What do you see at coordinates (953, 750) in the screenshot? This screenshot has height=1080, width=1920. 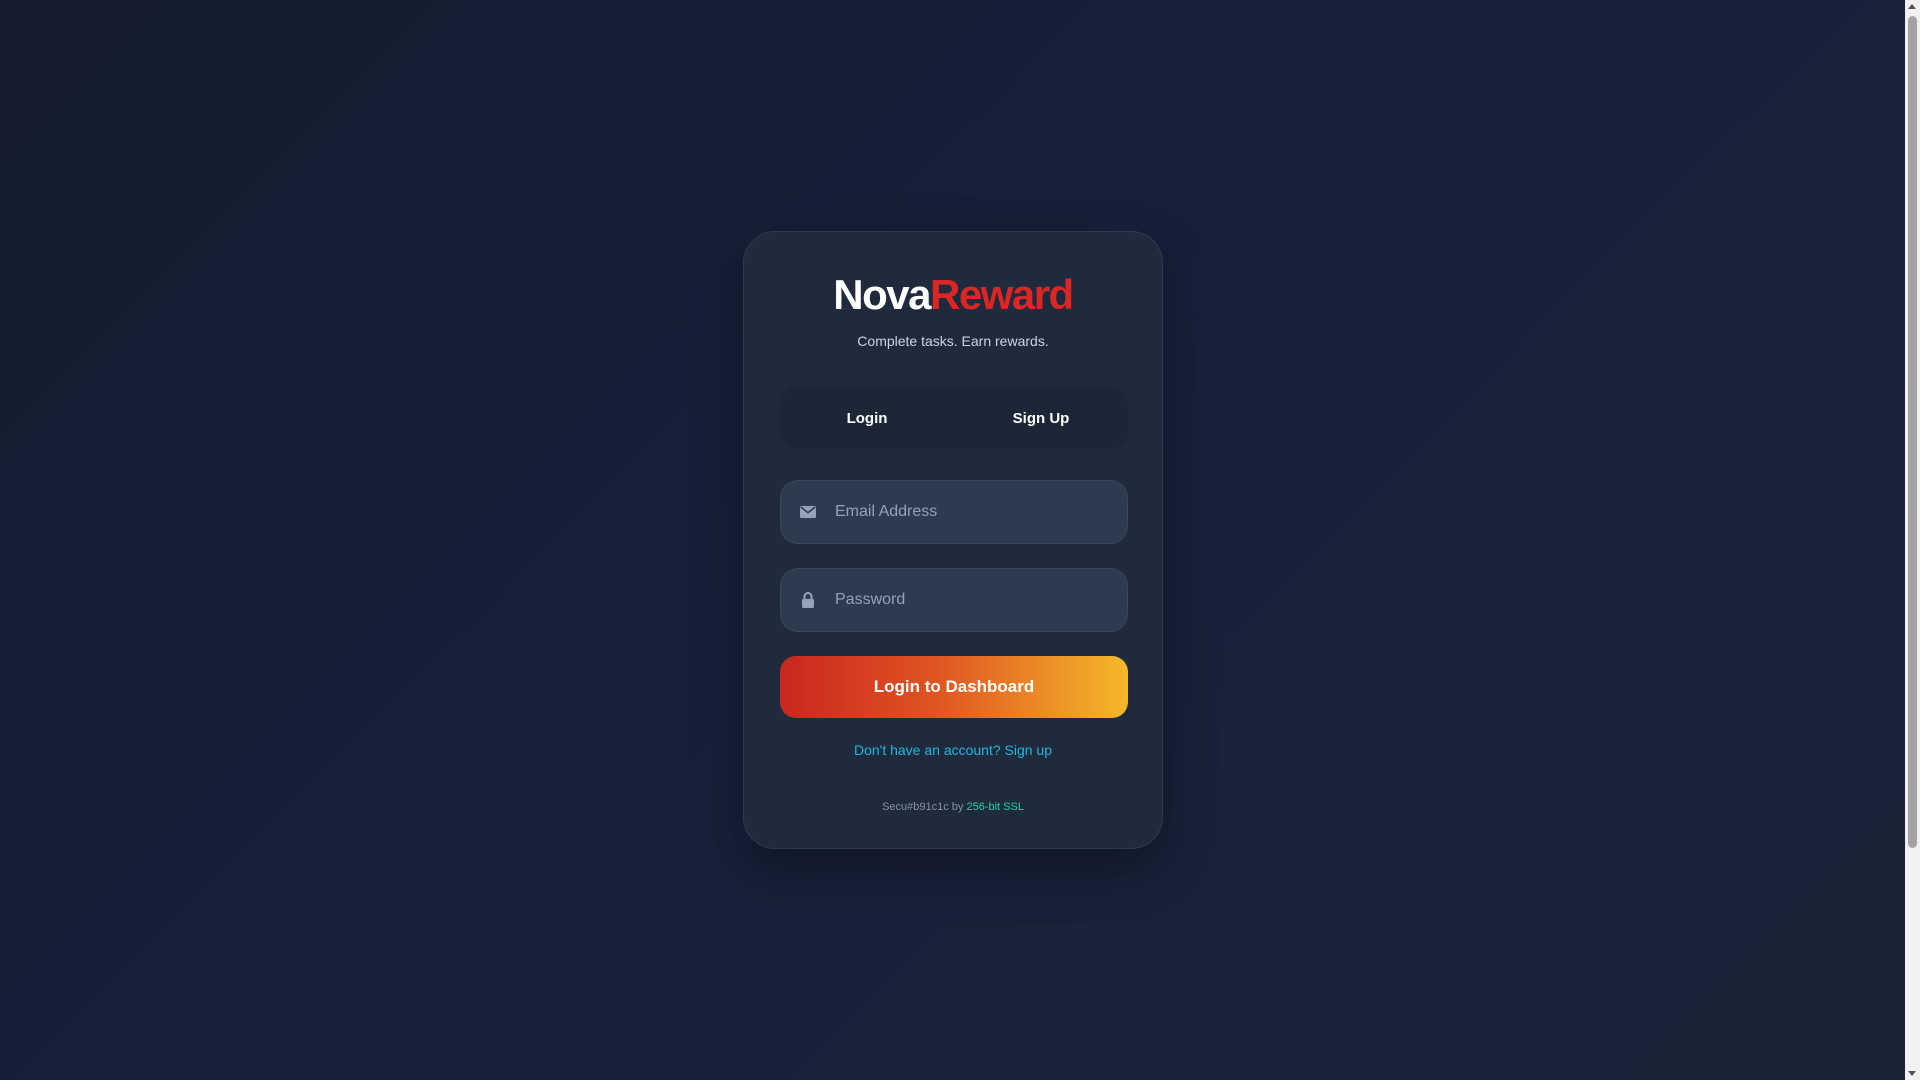 I see `sign-up-link: Don't have an account? Sign up` at bounding box center [953, 750].